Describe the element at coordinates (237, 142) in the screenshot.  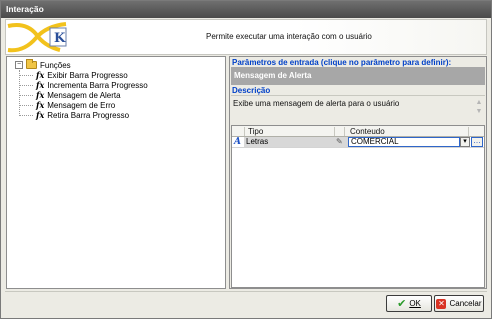
I see `text-type-icon: A` at that location.